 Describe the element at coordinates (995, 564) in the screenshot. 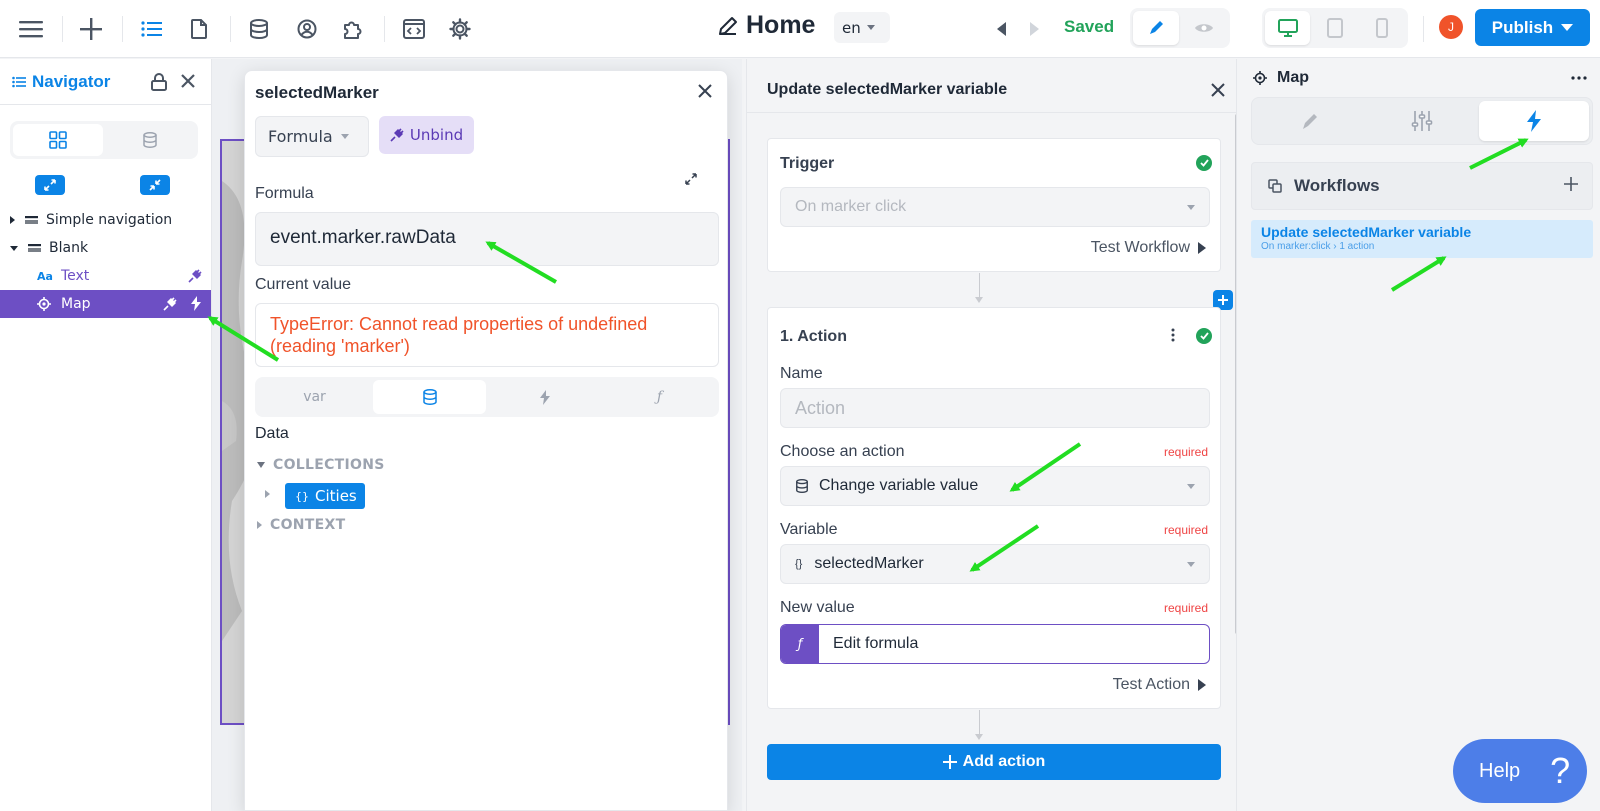

I see `variable-select: {} selectedMarker` at that location.